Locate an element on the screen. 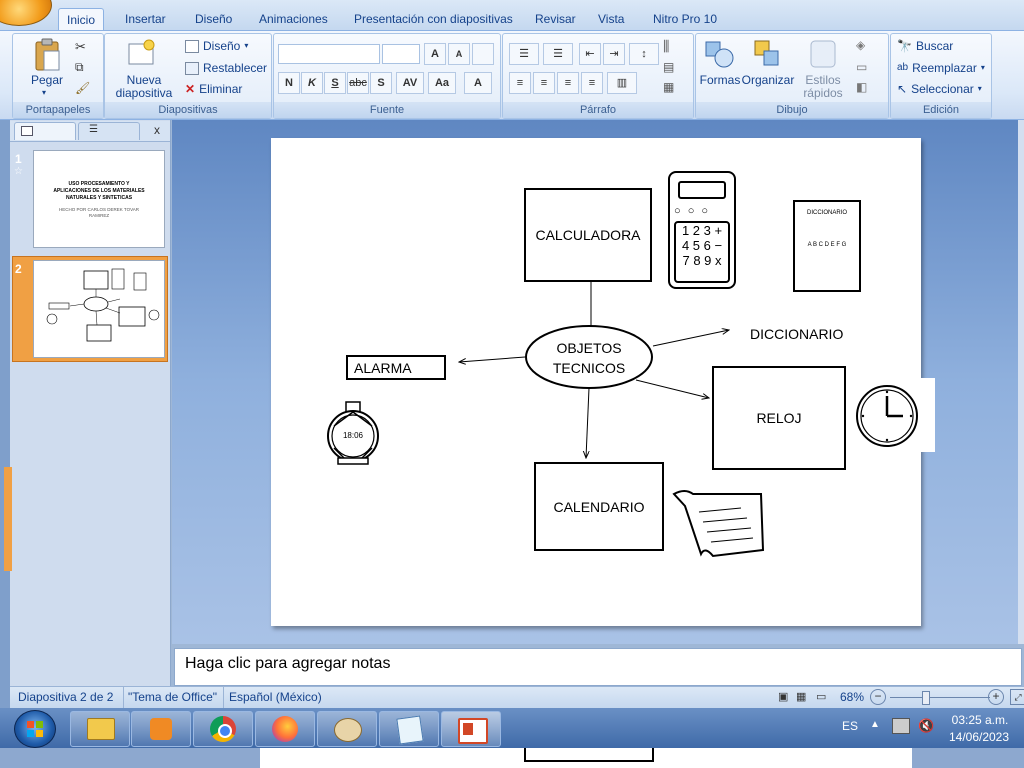 The width and height of the screenshot is (1024, 768). char-spacing-button: AV is located at coordinates (410, 83).